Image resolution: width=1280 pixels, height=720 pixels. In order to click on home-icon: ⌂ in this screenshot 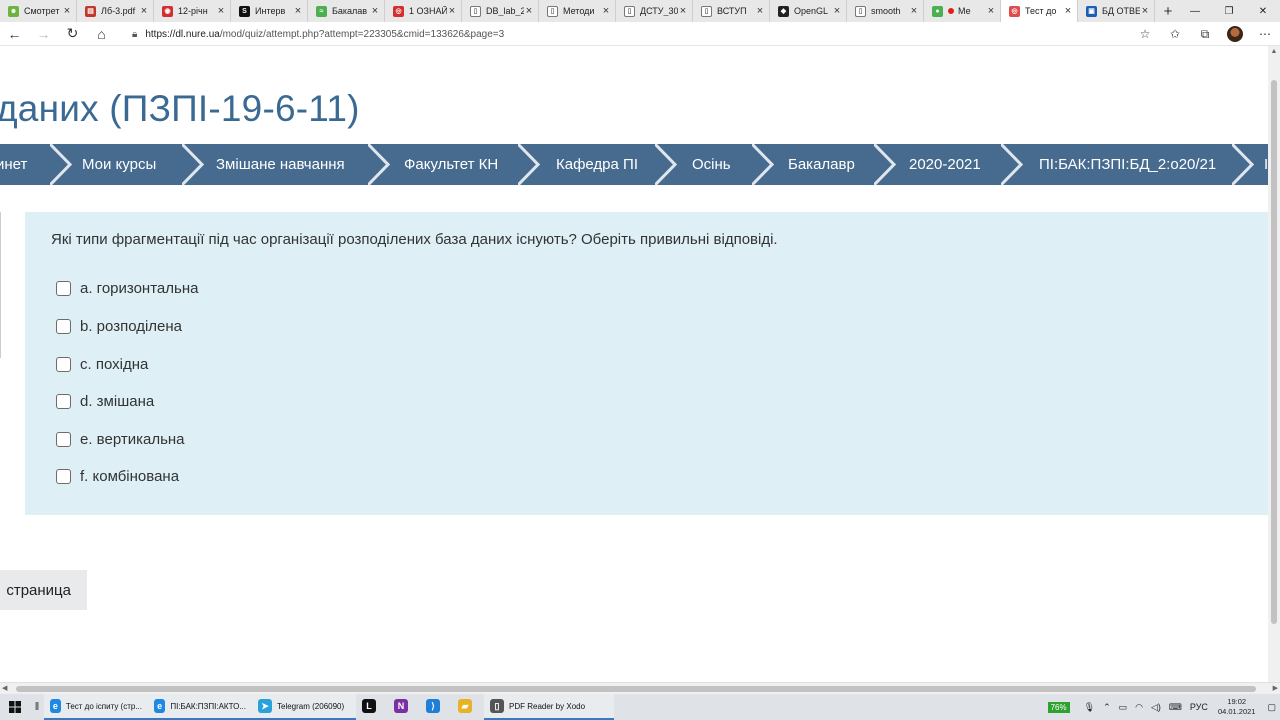, I will do `click(101, 34)`.